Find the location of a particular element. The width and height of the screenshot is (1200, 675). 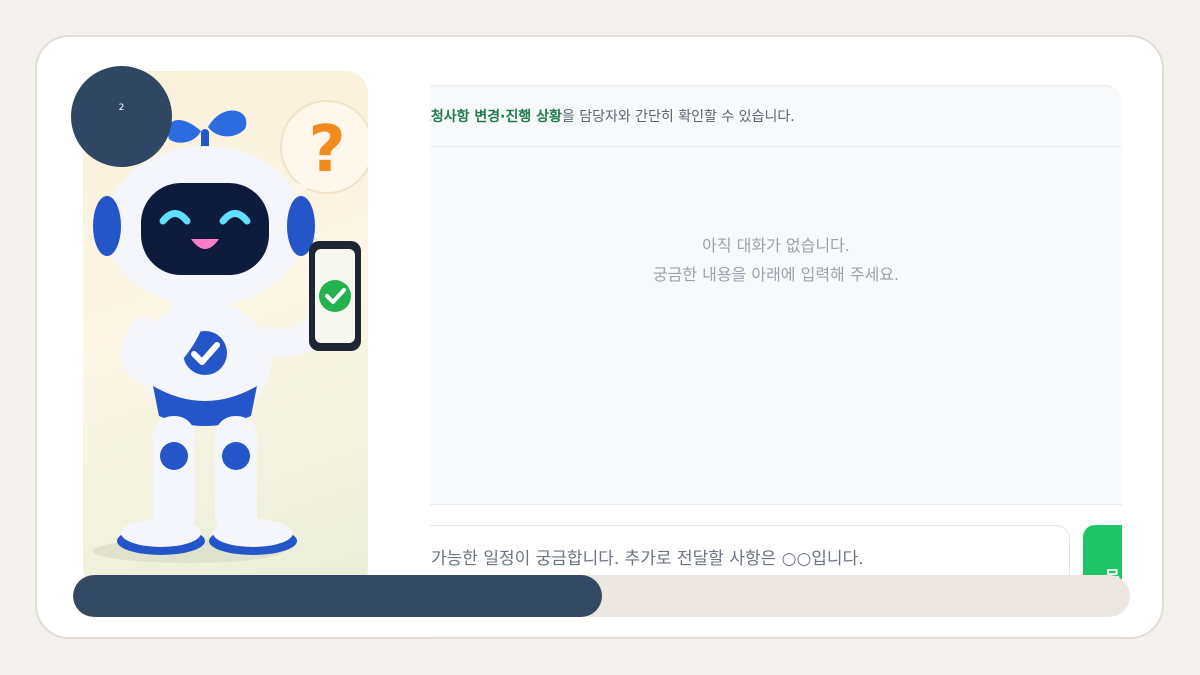

chat-header: 요청사항 변경·진행 상황 을 담당자와 간단히 확인할 수 있습니다. is located at coordinates (776, 116).